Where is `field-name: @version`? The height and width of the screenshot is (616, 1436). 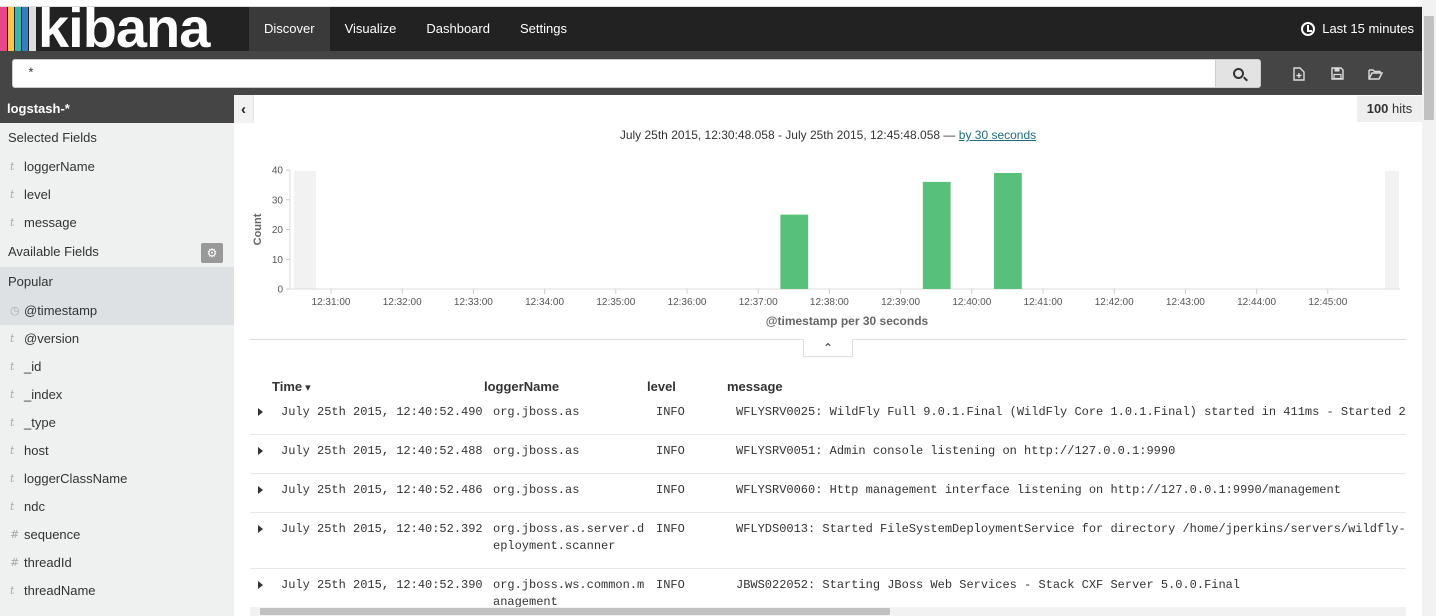 field-name: @version is located at coordinates (52, 338).